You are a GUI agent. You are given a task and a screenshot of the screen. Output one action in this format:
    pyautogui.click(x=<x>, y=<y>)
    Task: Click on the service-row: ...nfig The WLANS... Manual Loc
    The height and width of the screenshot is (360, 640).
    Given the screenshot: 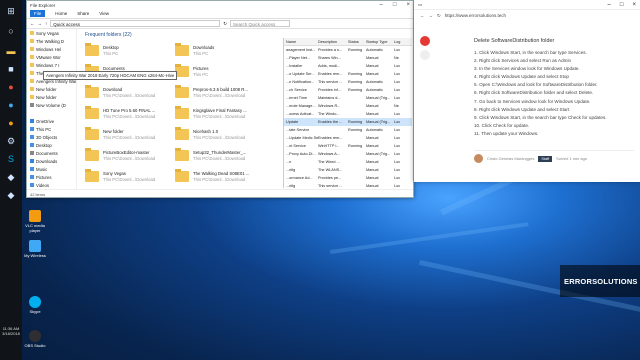 What is the action you would take?
    pyautogui.click(x=348, y=170)
    